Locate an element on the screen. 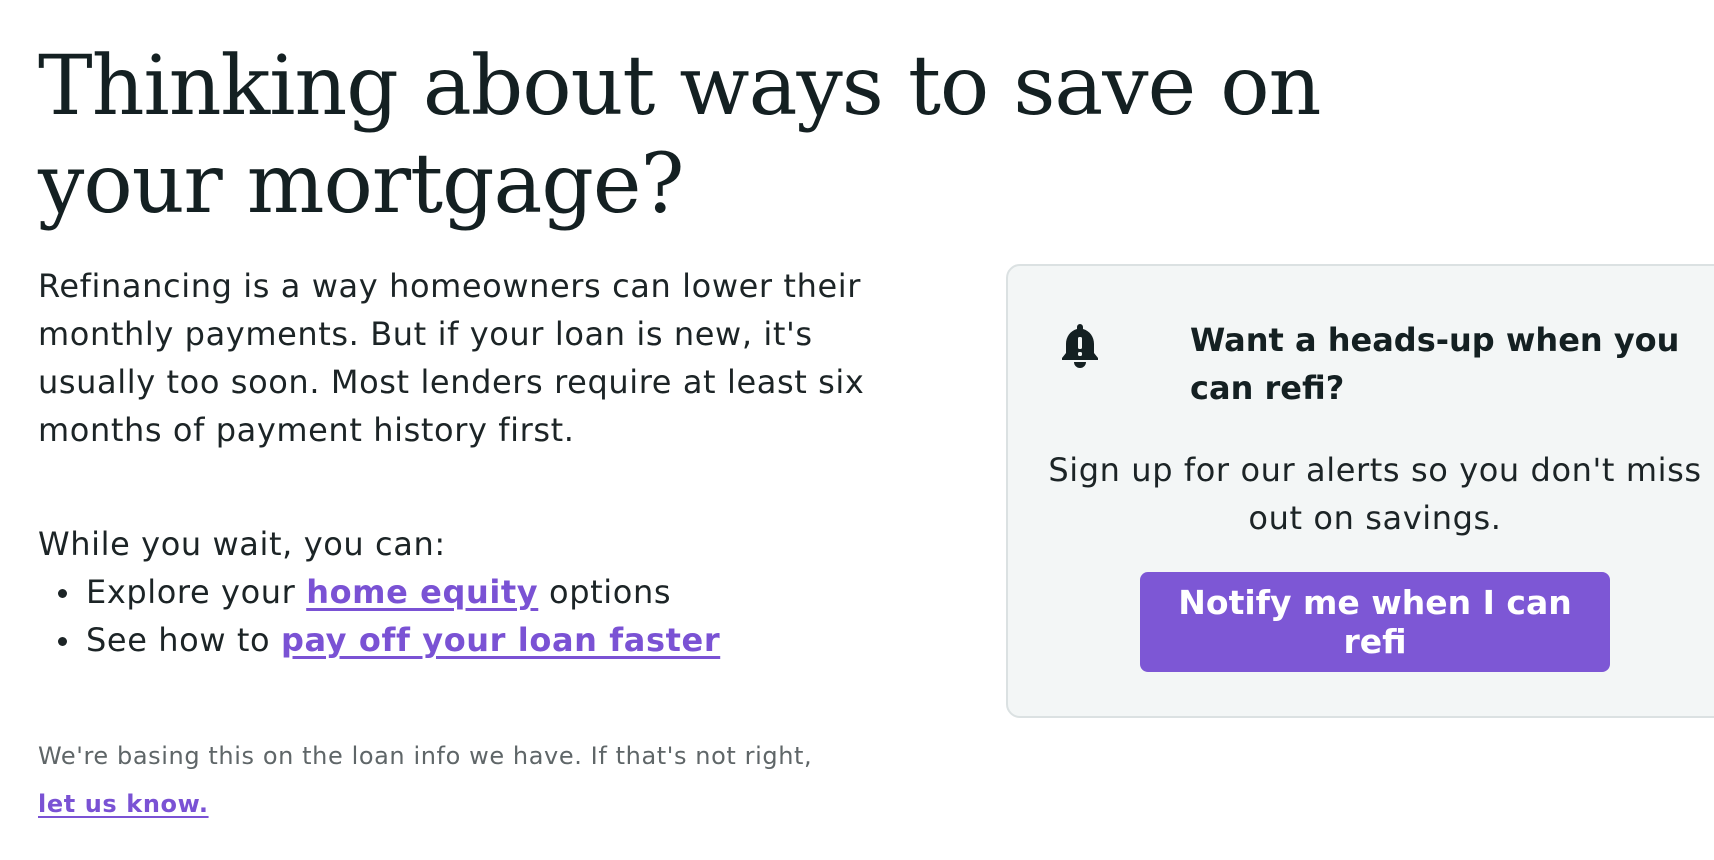 The width and height of the screenshot is (1714, 860). tip-prefix: See how to is located at coordinates (183, 640).